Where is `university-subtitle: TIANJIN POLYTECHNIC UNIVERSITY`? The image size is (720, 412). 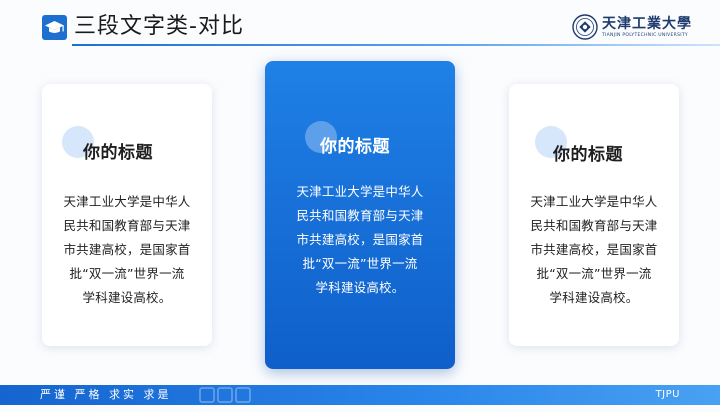
university-subtitle: TIANJIN POLYTECHNIC UNIVERSITY is located at coordinates (645, 35).